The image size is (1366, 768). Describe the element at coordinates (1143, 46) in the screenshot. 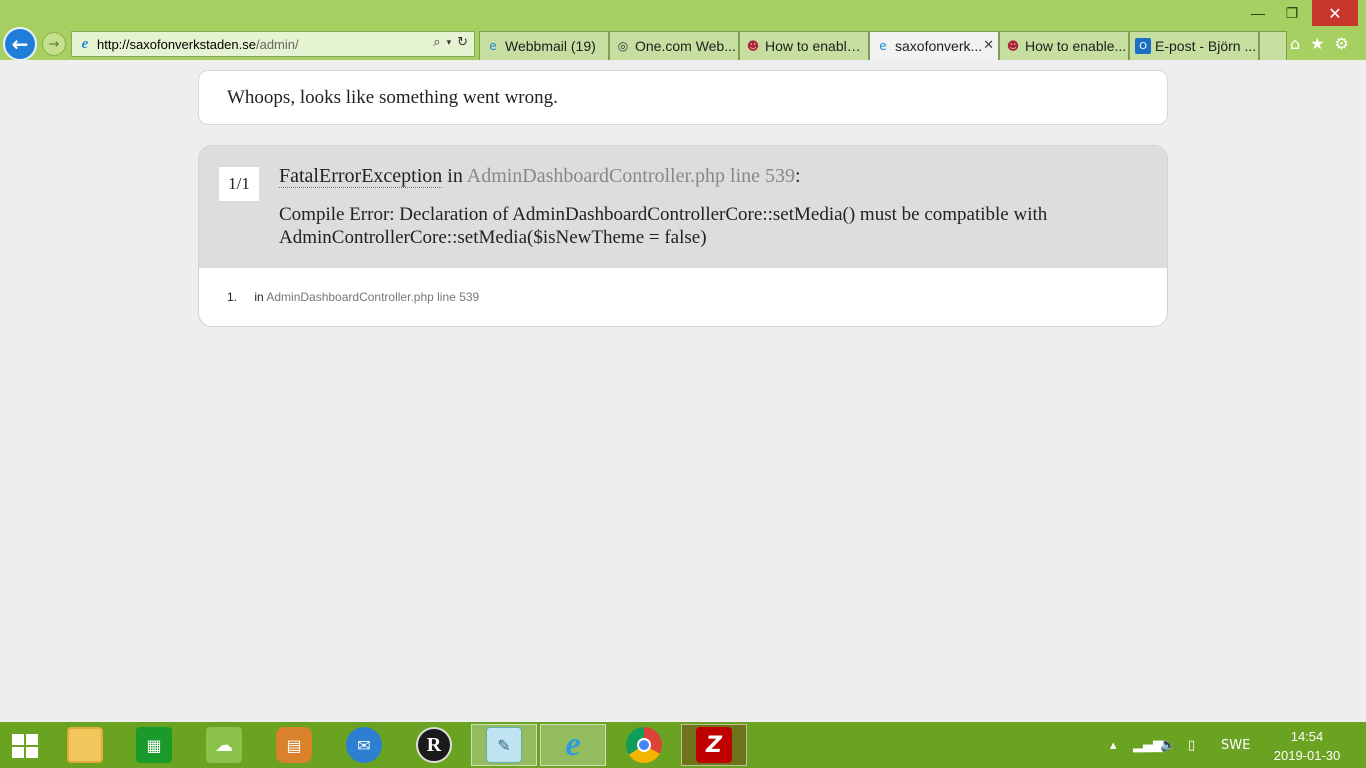

I see `outlook-icon: O` at that location.